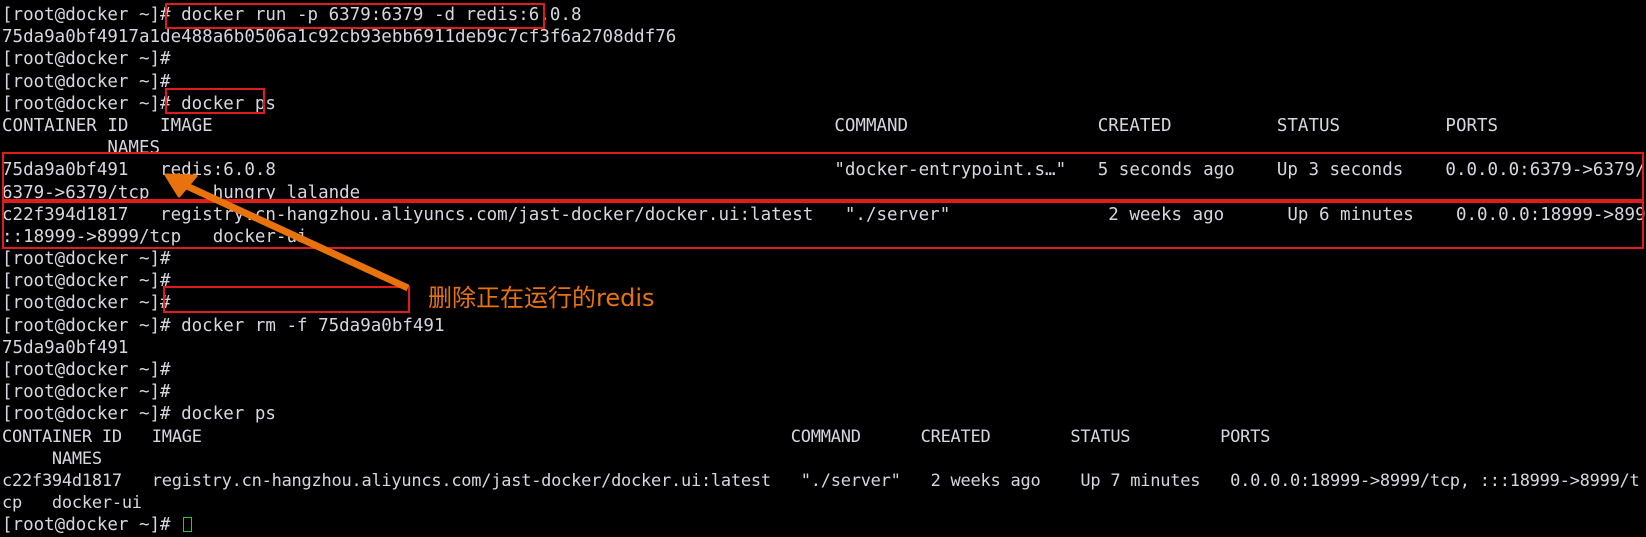  What do you see at coordinates (52, 458) in the screenshot?
I see `ps-table-header-names-second: NAMES` at bounding box center [52, 458].